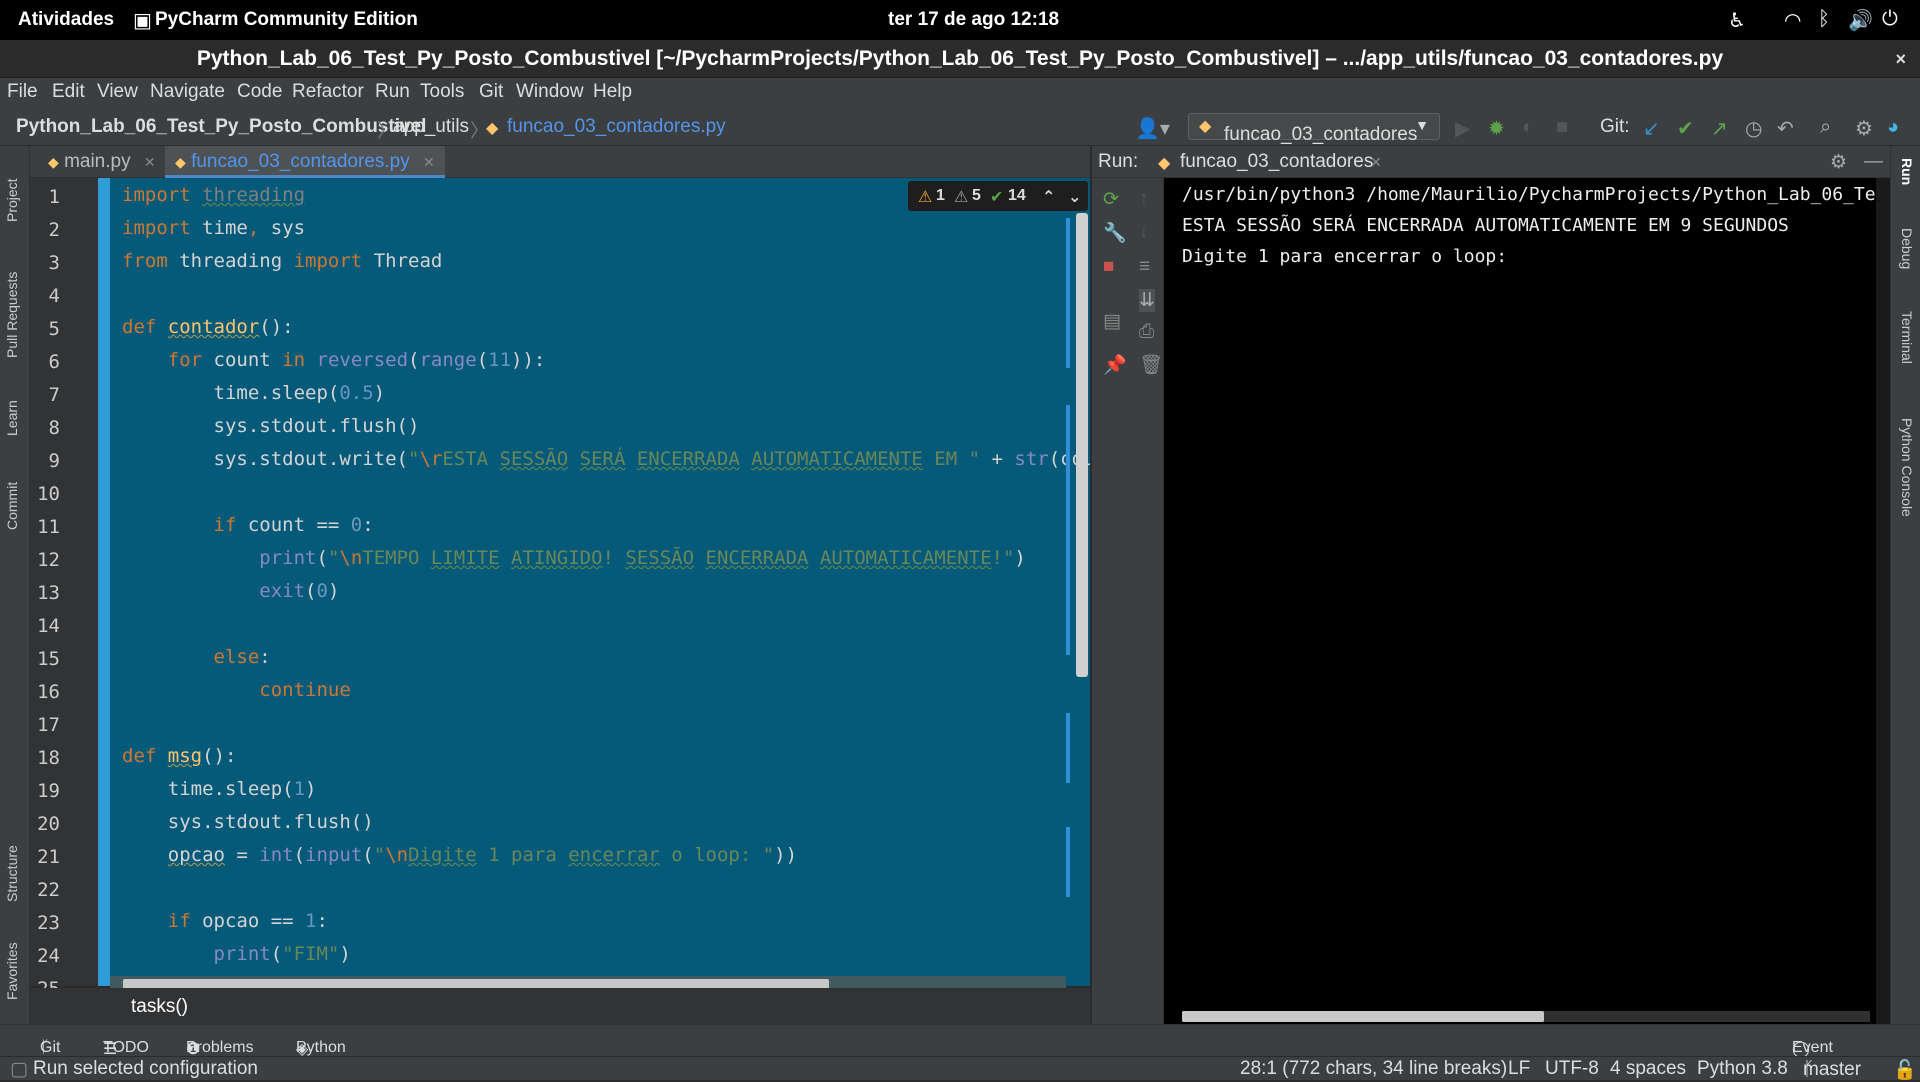 The height and width of the screenshot is (1082, 1920). Describe the element at coordinates (1074, 197) in the screenshot. I see `next-issue-icon: ⌄` at that location.